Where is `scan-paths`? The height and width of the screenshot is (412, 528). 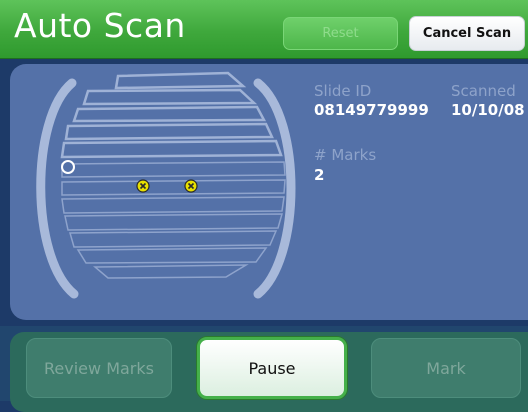 scan-paths is located at coordinates (171, 115).